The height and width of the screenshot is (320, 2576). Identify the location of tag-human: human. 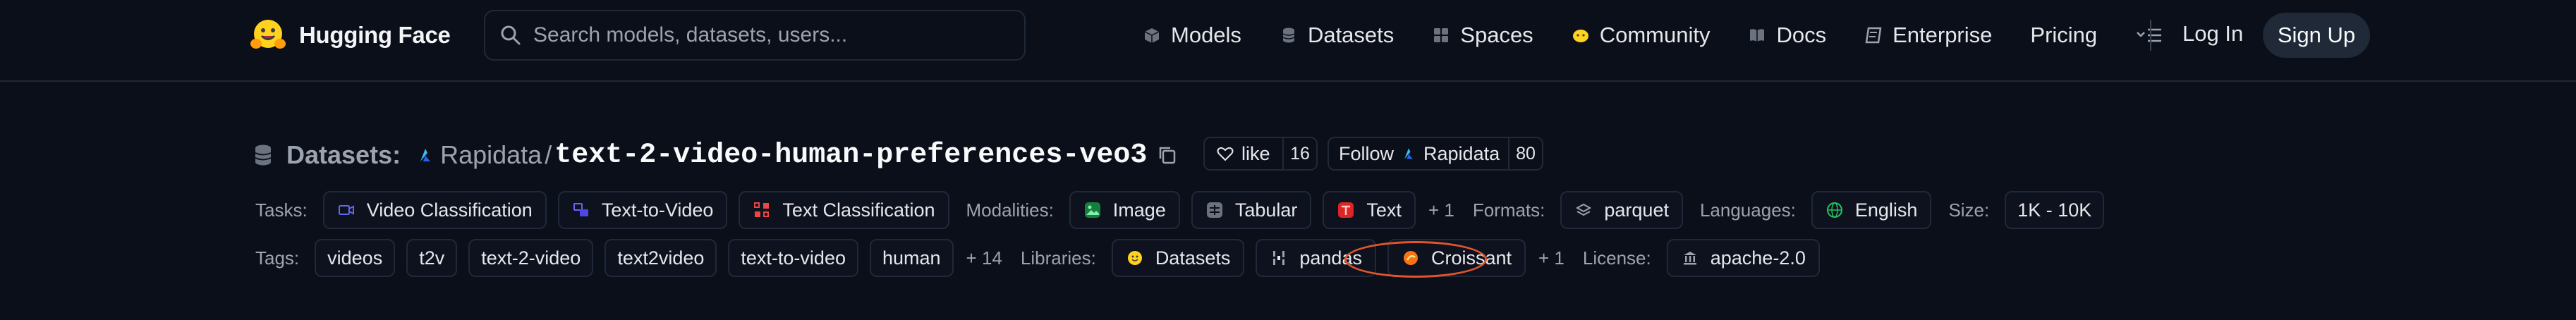
(911, 258).